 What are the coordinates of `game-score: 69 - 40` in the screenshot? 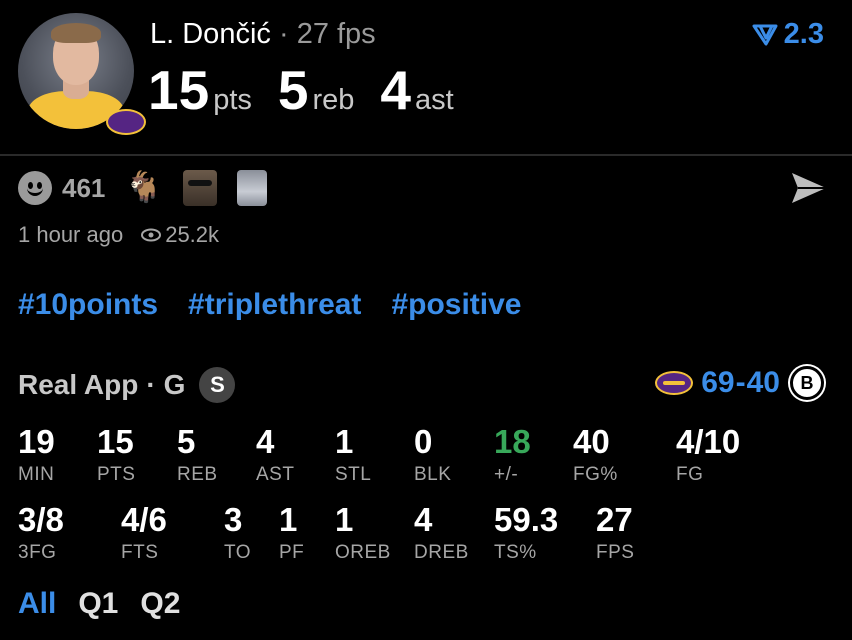 It's located at (739, 383).